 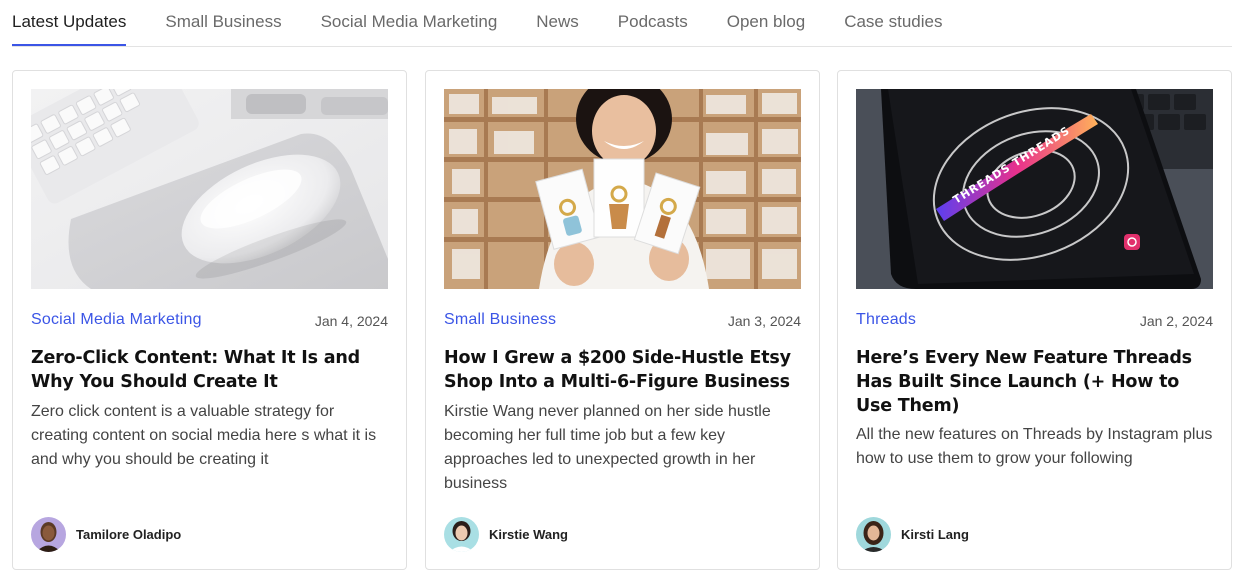 I want to click on article-category-link: Small Business, so click(x=500, y=320).